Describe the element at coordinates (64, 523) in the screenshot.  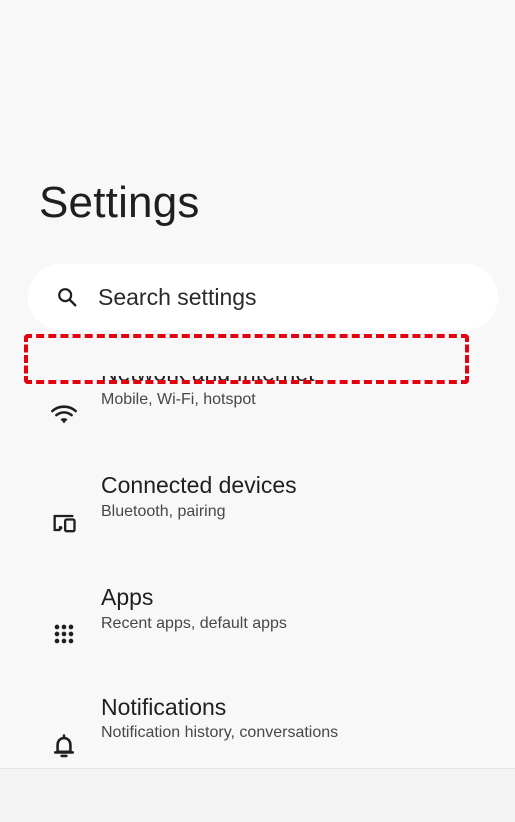
I see `connected-devices-icon` at that location.